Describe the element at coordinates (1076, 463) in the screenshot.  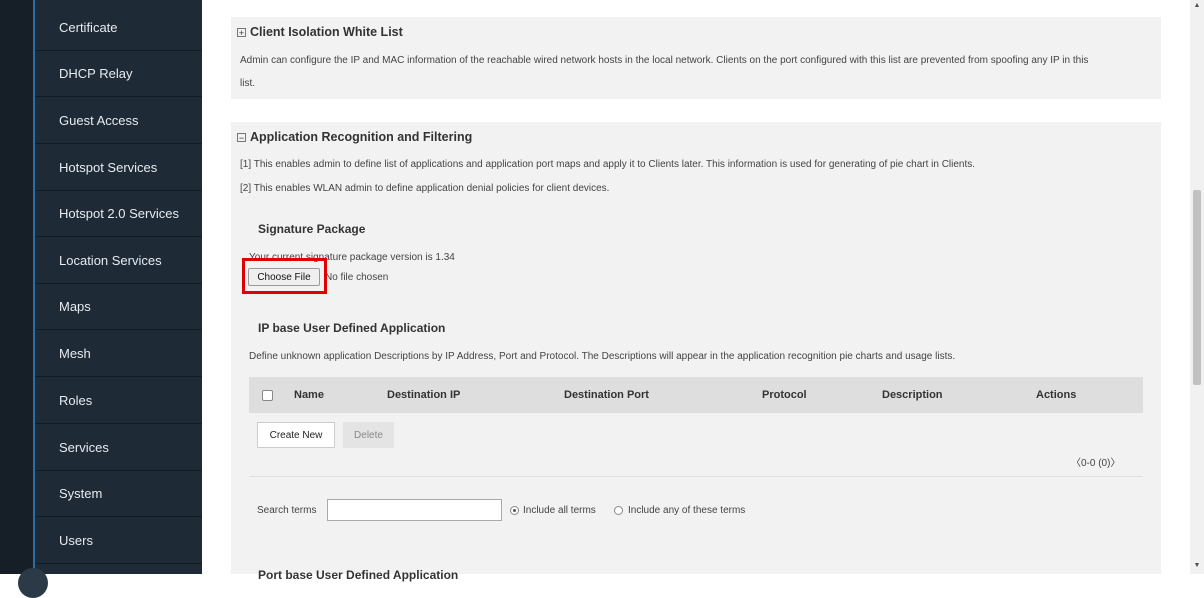
I see `prev-page-icon: 〈` at that location.